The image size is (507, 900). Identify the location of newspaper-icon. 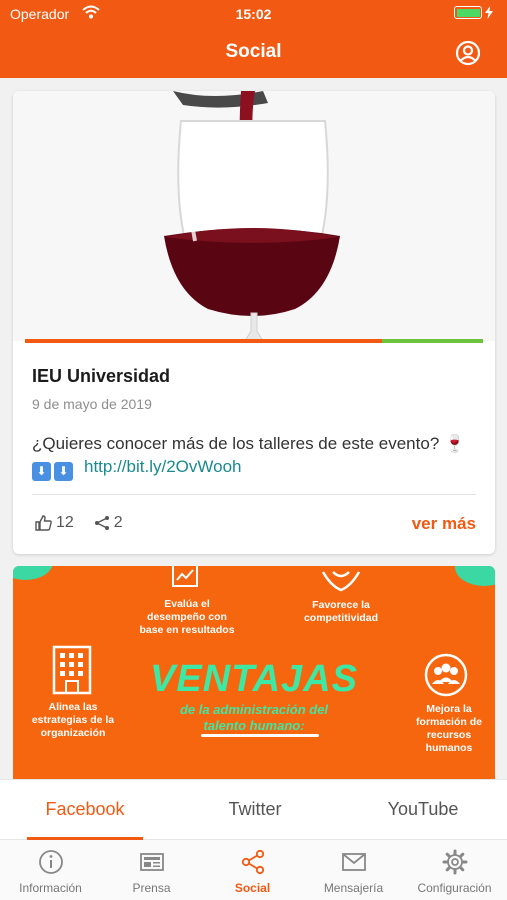
(151, 862).